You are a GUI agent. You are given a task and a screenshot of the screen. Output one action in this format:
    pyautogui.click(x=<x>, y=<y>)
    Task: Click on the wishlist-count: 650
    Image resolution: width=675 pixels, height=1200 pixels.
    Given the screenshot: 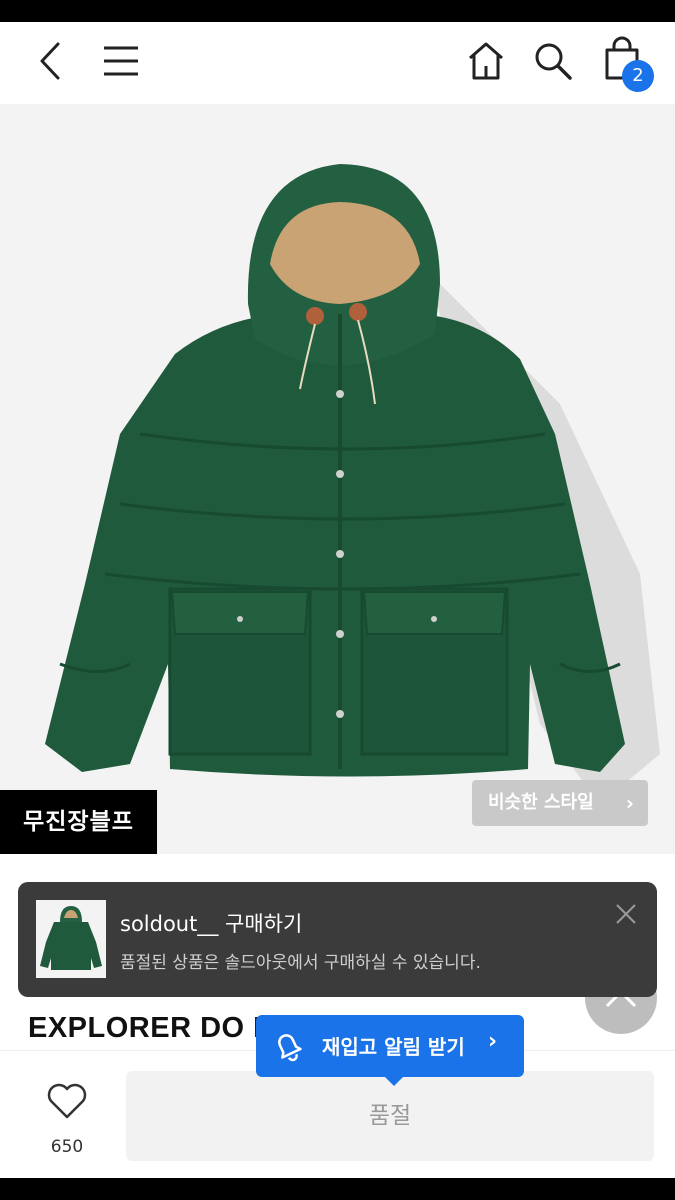 What is the action you would take?
    pyautogui.click(x=67, y=1147)
    